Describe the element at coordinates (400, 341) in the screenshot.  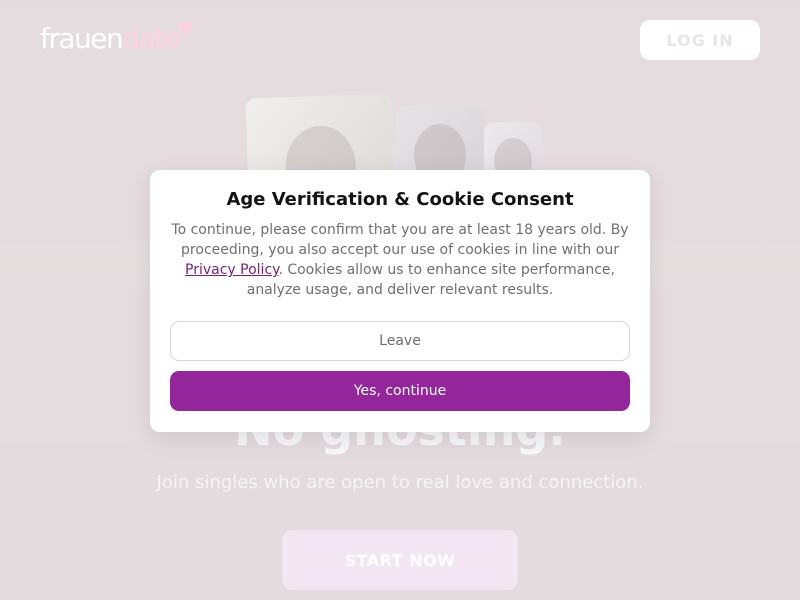
I see `leave-button: Leave` at that location.